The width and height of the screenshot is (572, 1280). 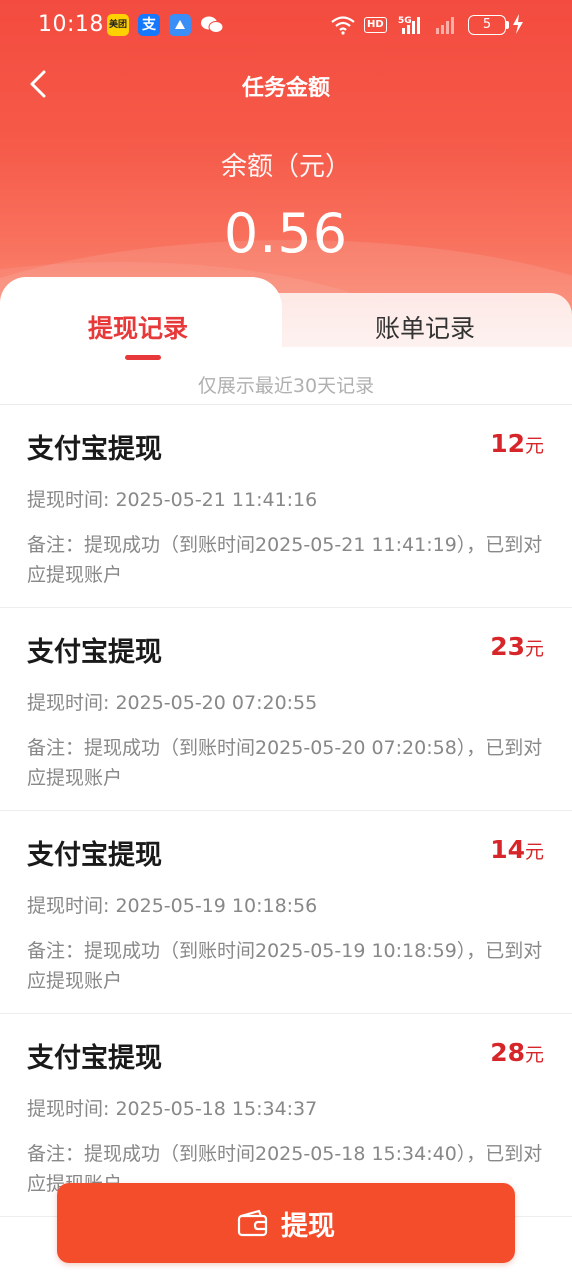 I want to click on status-bar: 10:18 美团 支 HD 5G 5, so click(x=286, y=25).